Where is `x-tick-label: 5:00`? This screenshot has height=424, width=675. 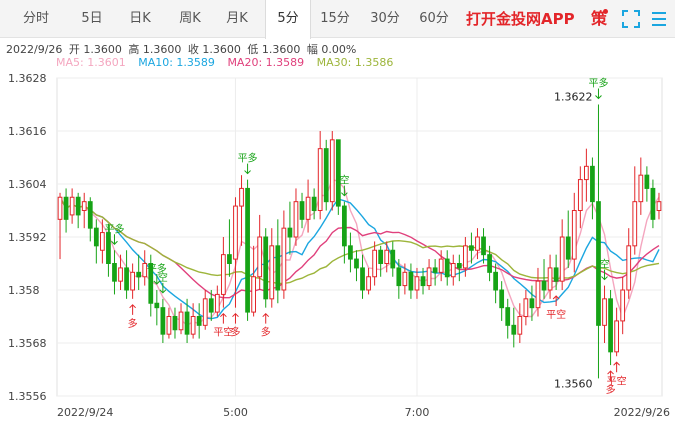
x-tick-label: 5:00 is located at coordinates (235, 412).